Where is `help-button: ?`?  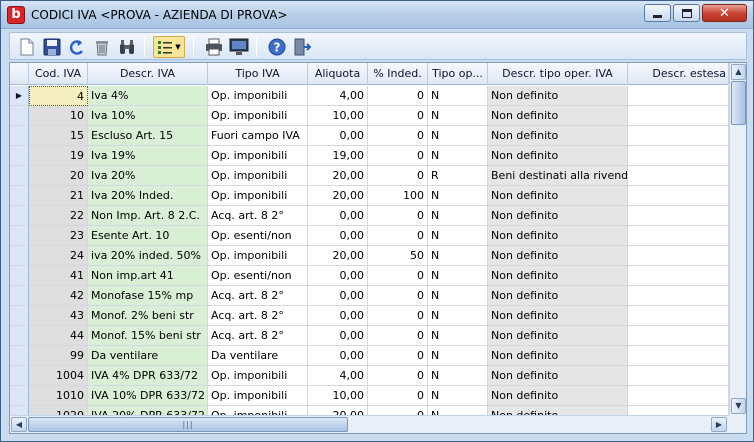 help-button: ? is located at coordinates (277, 47).